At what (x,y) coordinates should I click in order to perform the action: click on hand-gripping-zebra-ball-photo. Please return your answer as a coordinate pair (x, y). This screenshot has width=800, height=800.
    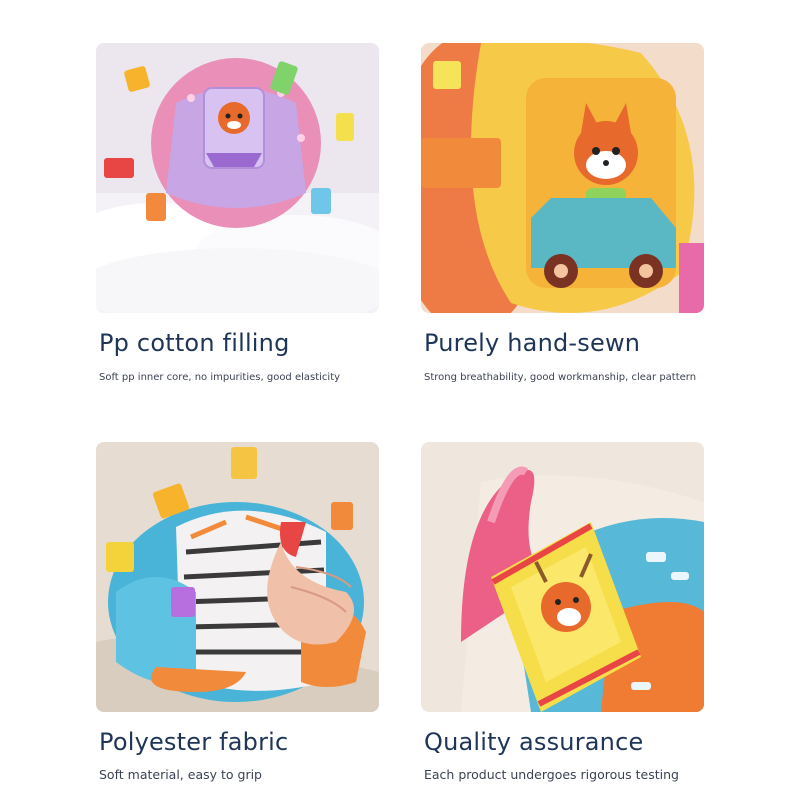
    Looking at the image, I should click on (237, 577).